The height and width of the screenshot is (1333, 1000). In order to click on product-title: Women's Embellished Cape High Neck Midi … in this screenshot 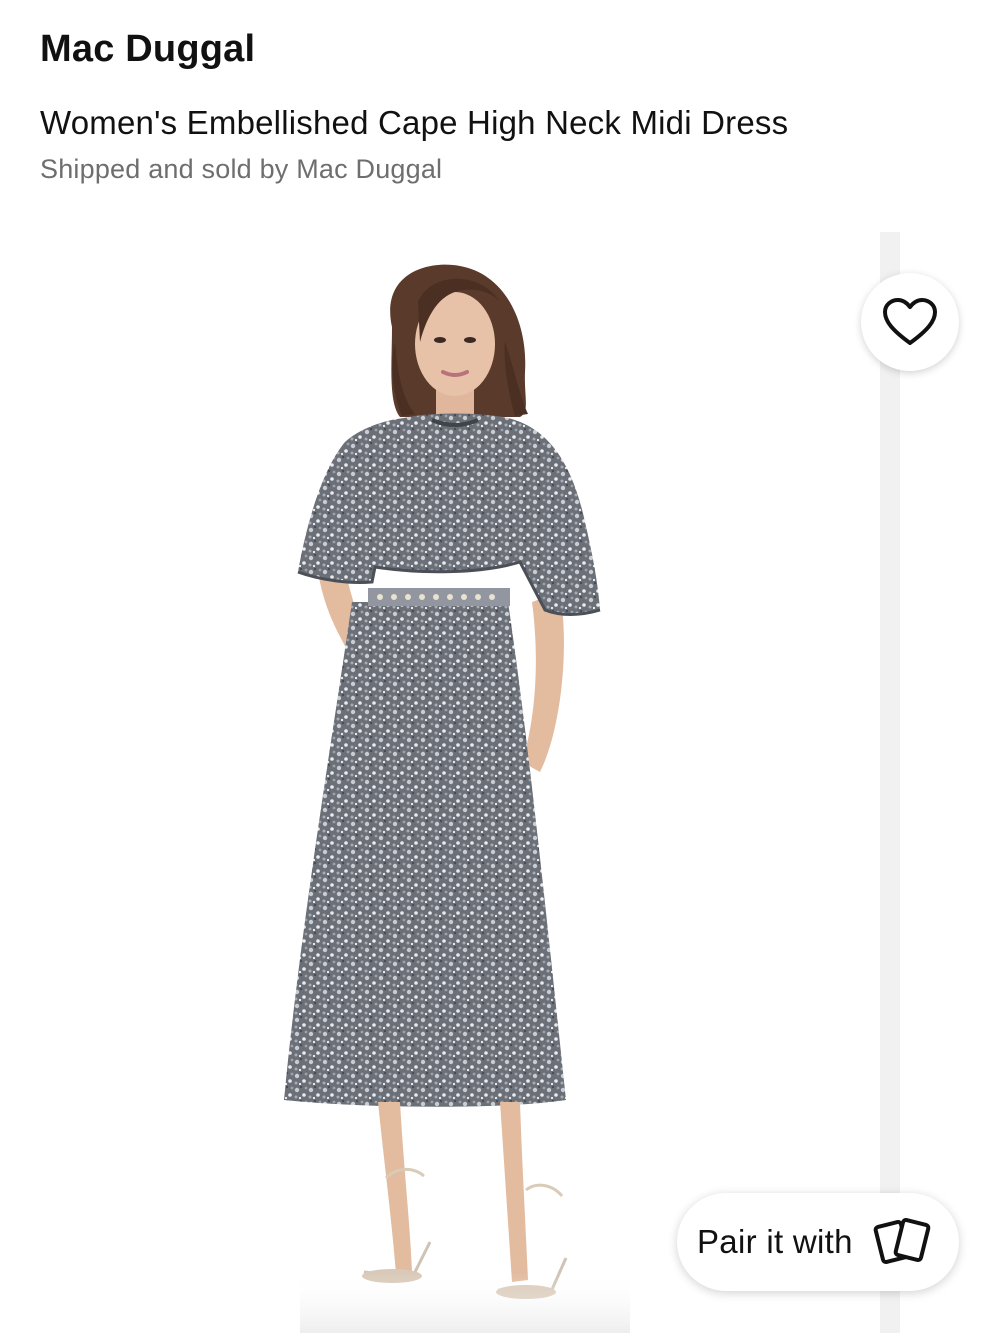, I will do `click(414, 122)`.